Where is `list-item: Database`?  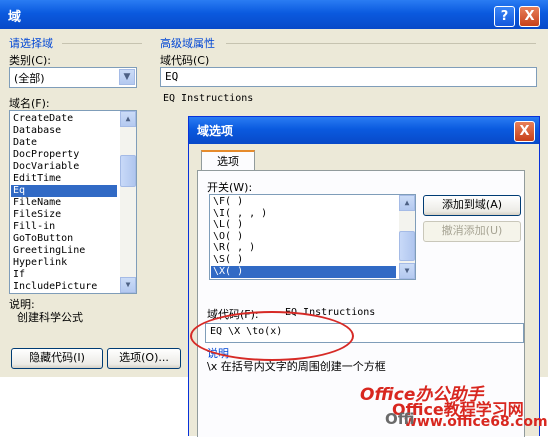 list-item: Database is located at coordinates (37, 131).